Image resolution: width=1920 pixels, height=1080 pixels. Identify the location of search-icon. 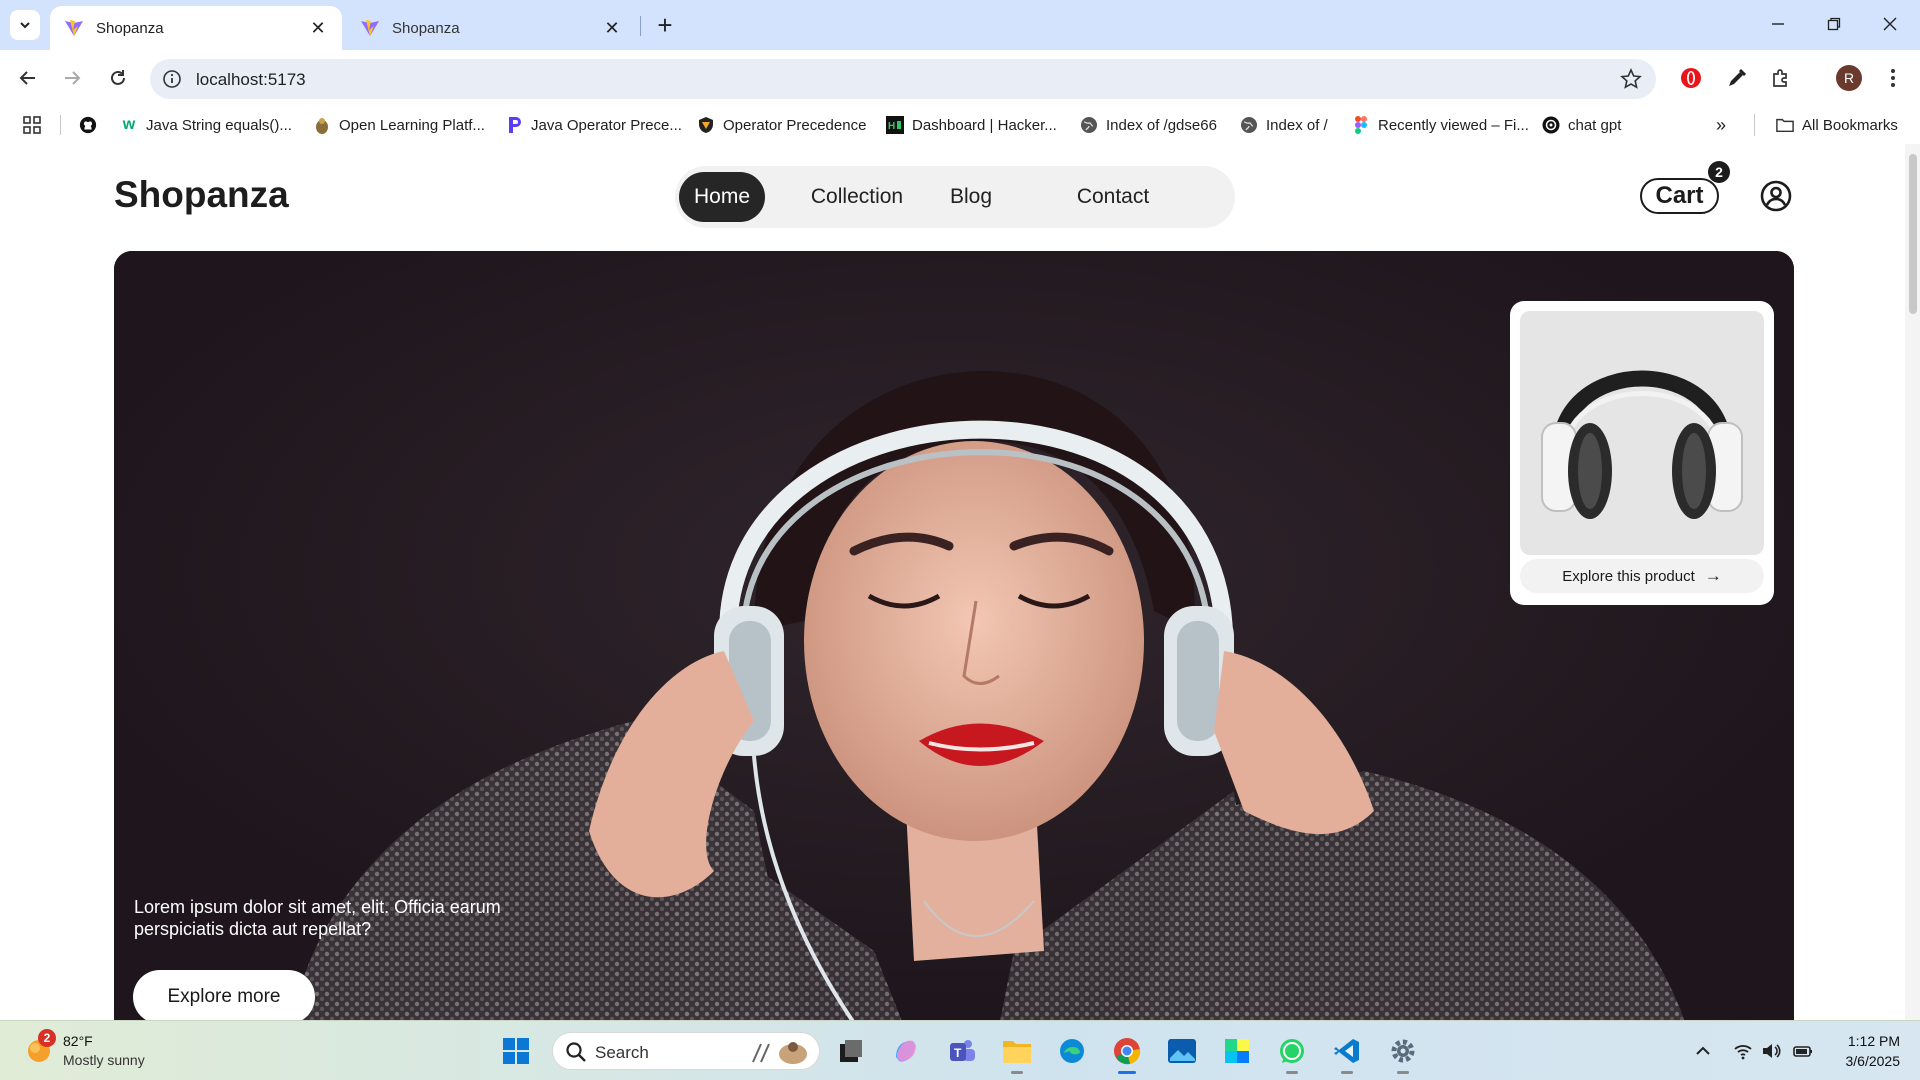
(576, 1052).